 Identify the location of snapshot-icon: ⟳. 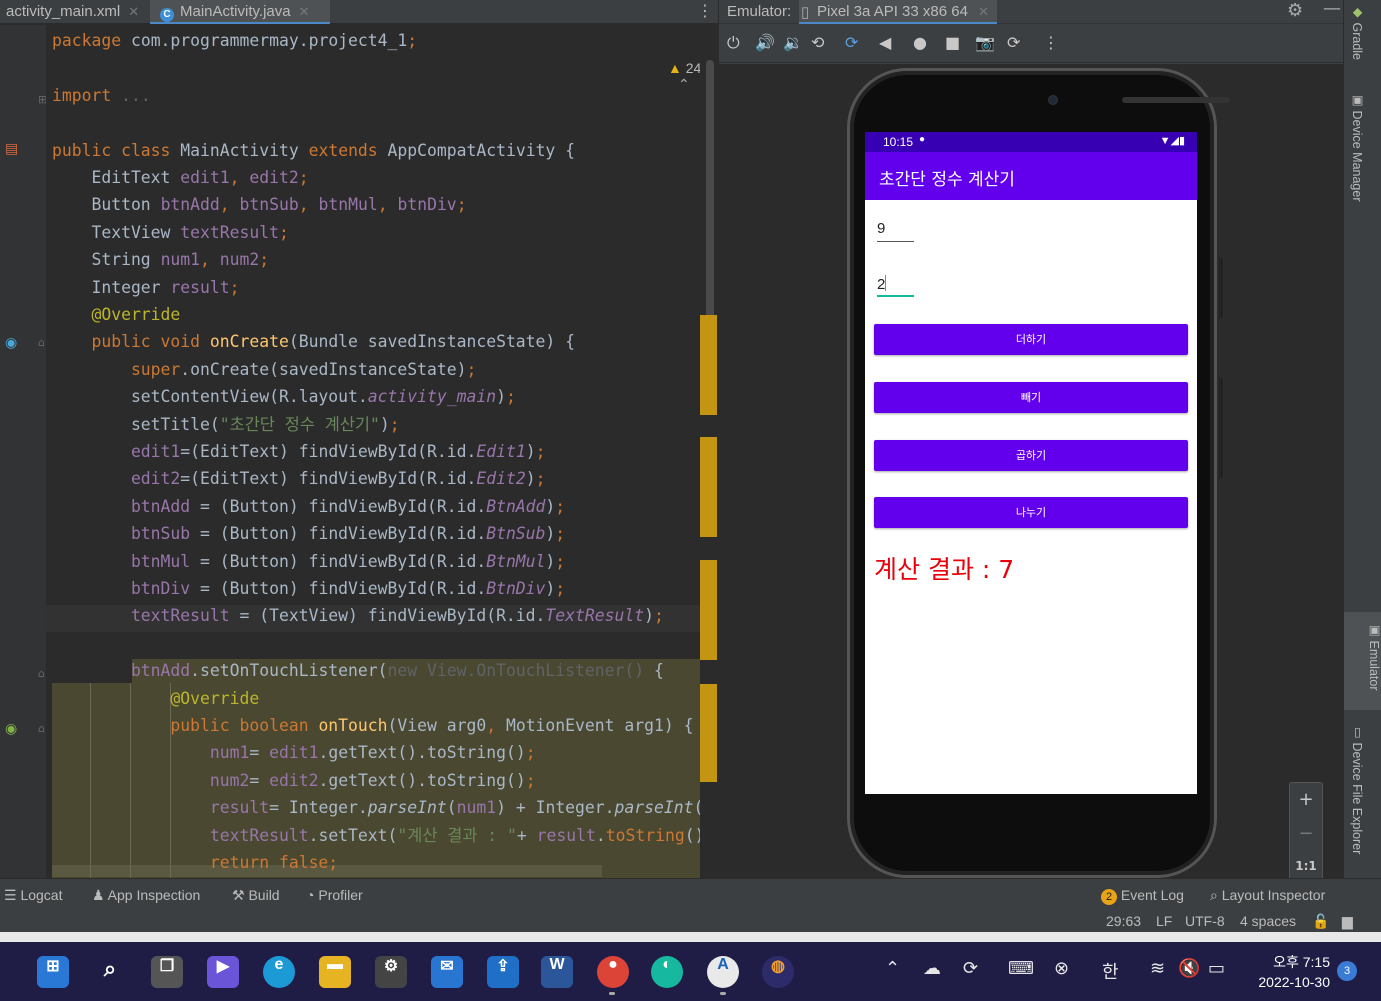
(1013, 43).